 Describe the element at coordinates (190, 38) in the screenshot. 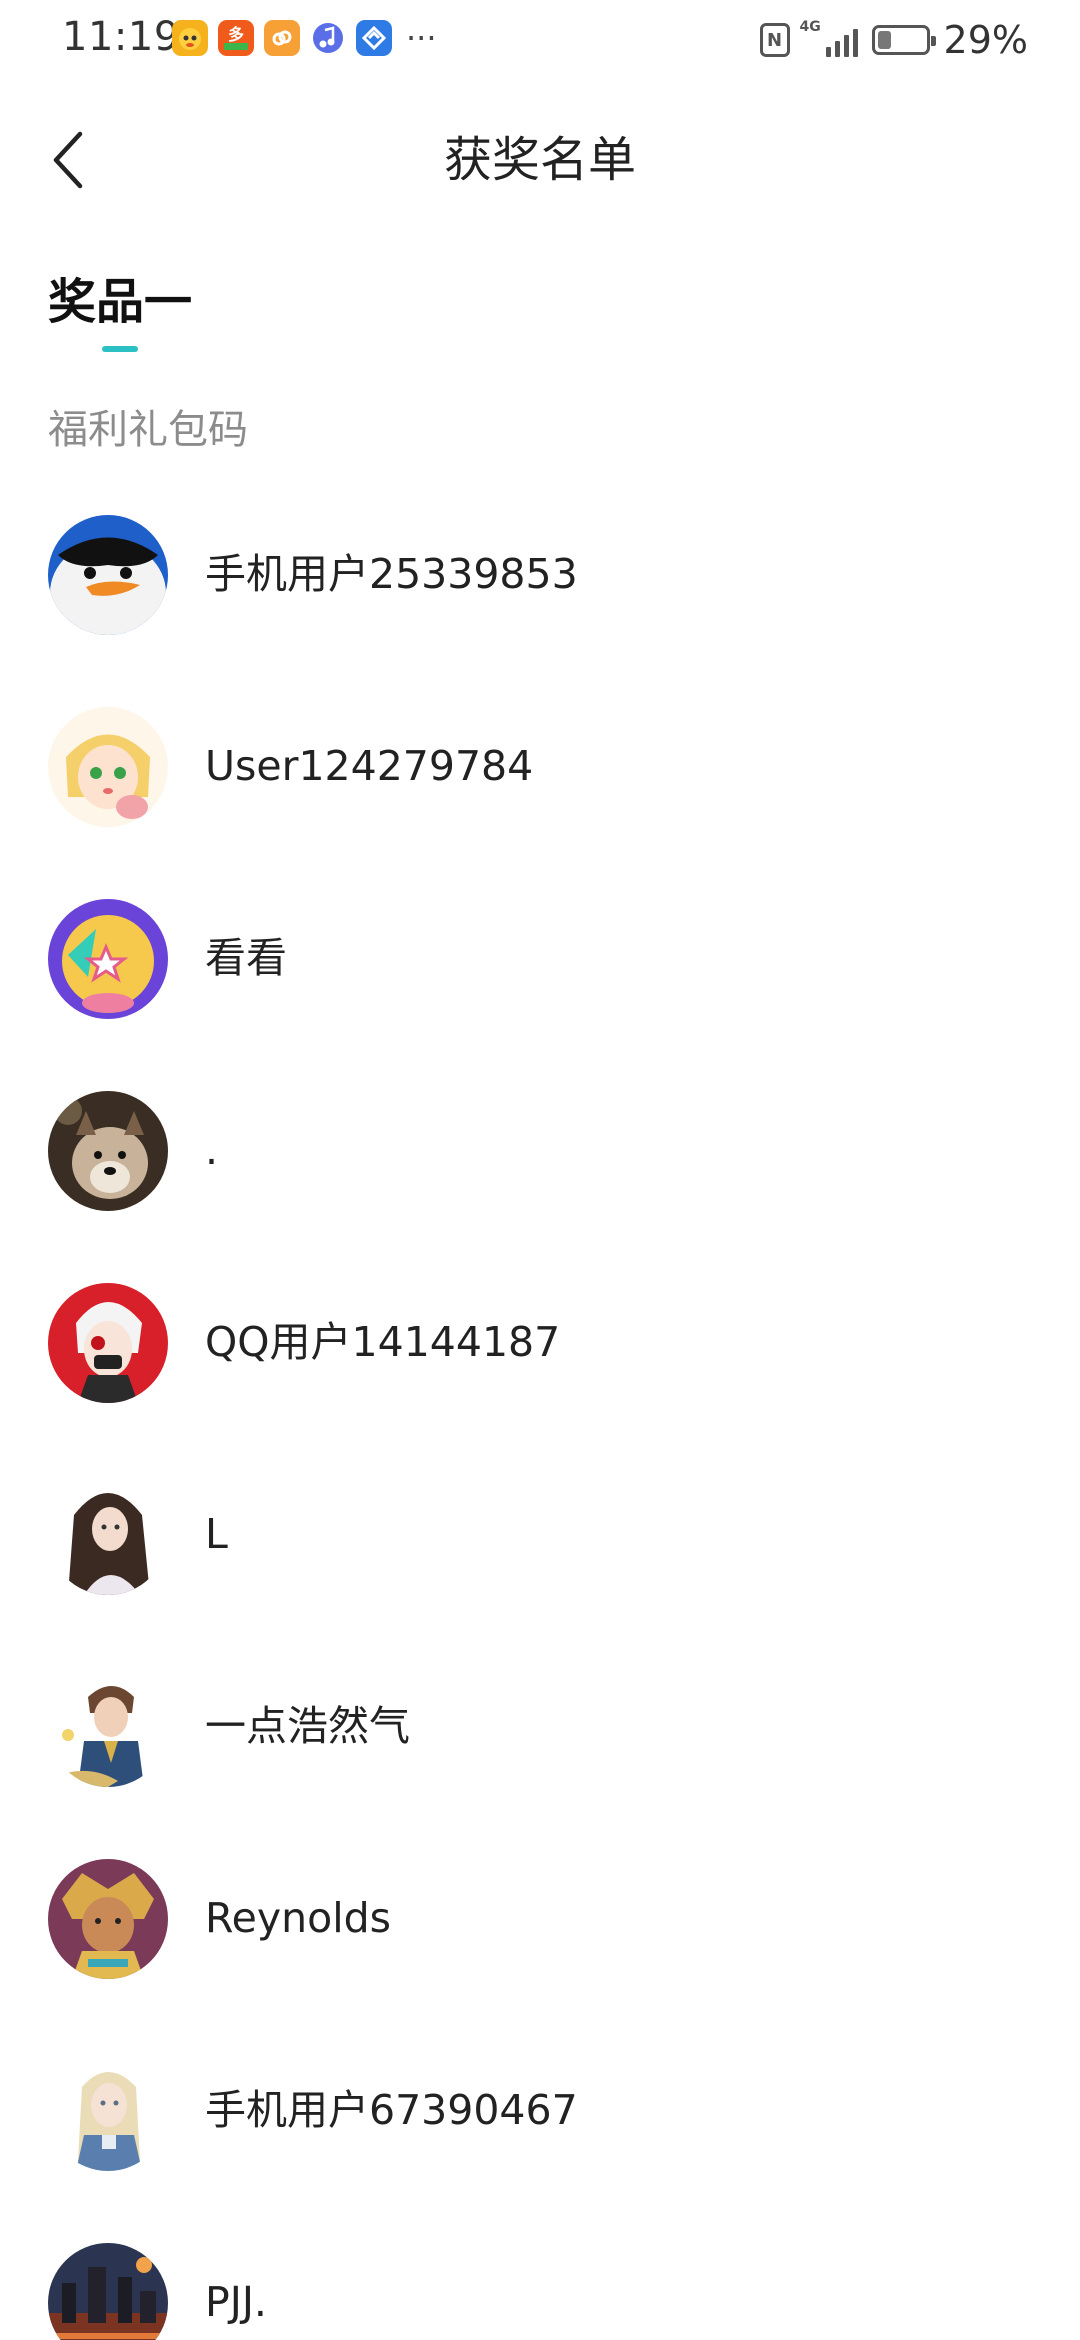

I see `fox-app-icon` at that location.